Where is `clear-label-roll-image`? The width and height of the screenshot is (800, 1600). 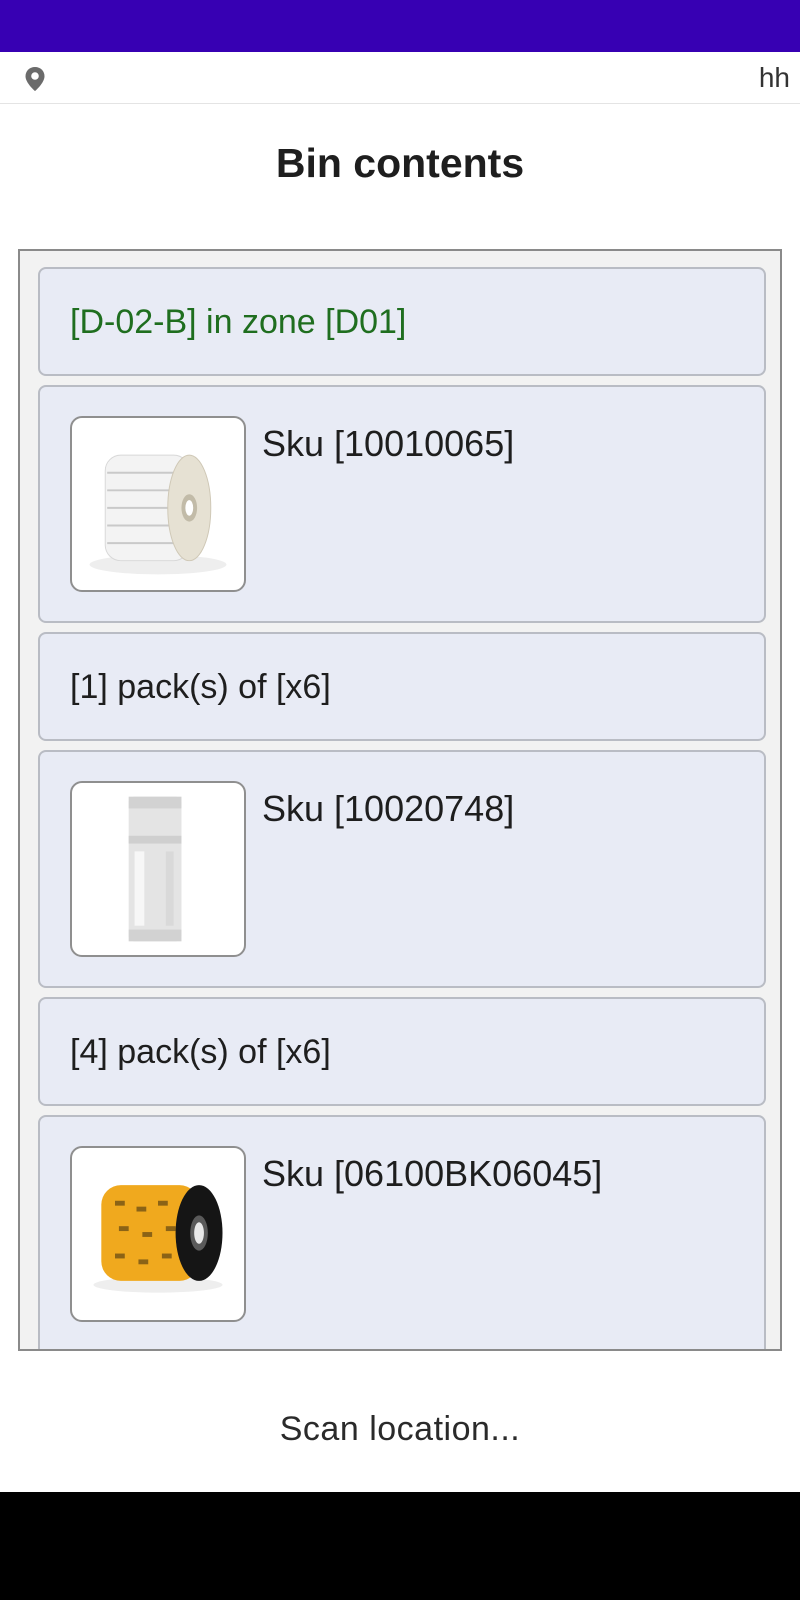 clear-label-roll-image is located at coordinates (158, 869).